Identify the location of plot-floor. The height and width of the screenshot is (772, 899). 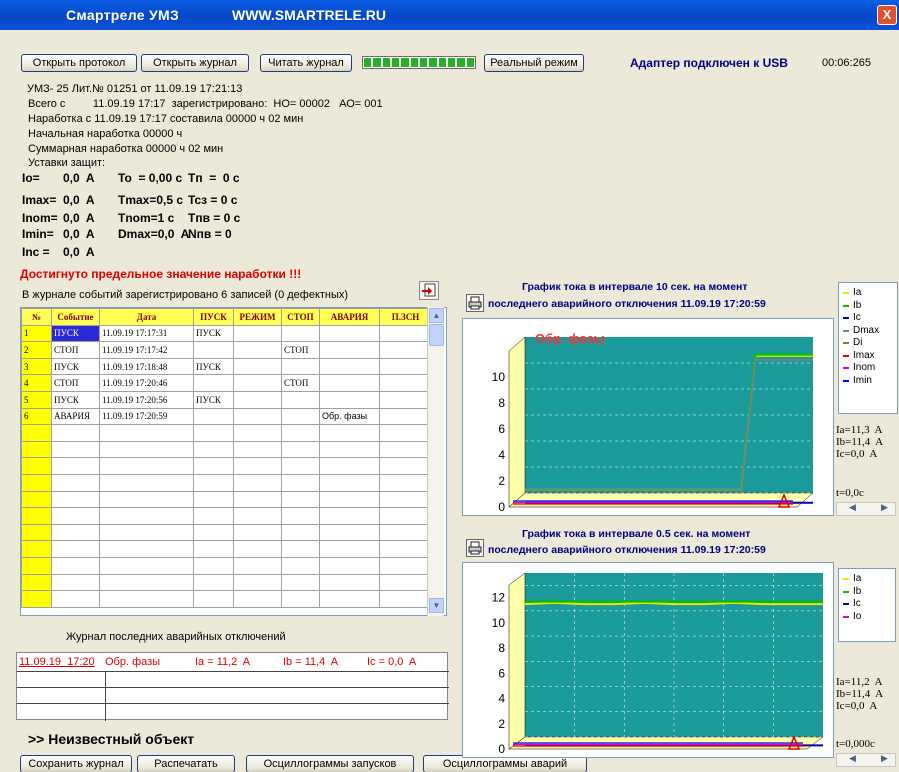
(661, 500).